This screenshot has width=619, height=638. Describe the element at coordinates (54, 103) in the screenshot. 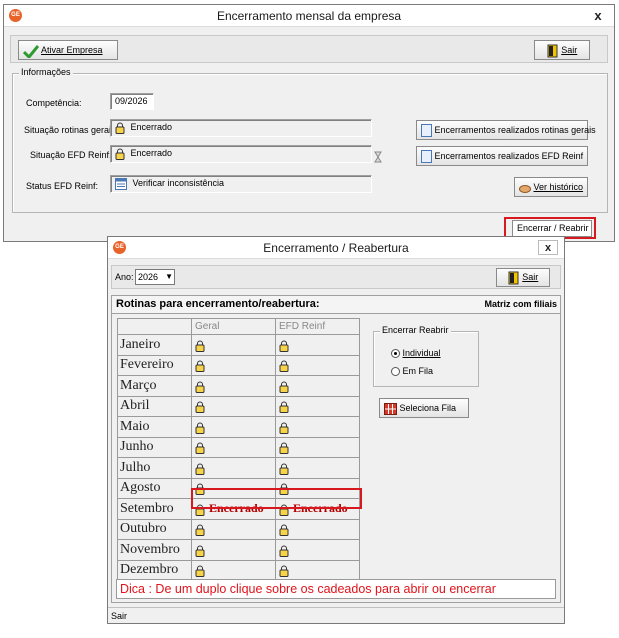

I see `competencia-label: Competência:` at that location.